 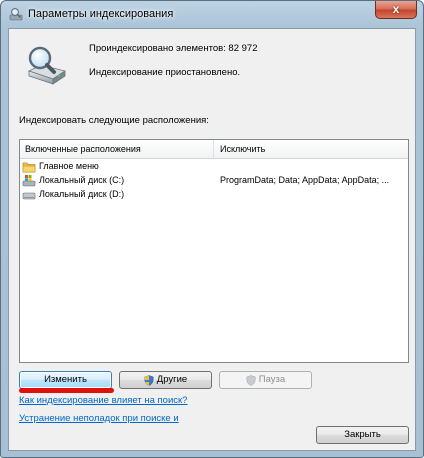 I want to click on indexed-count-text: Проиндексировано элементов: 82 972, so click(x=173, y=48).